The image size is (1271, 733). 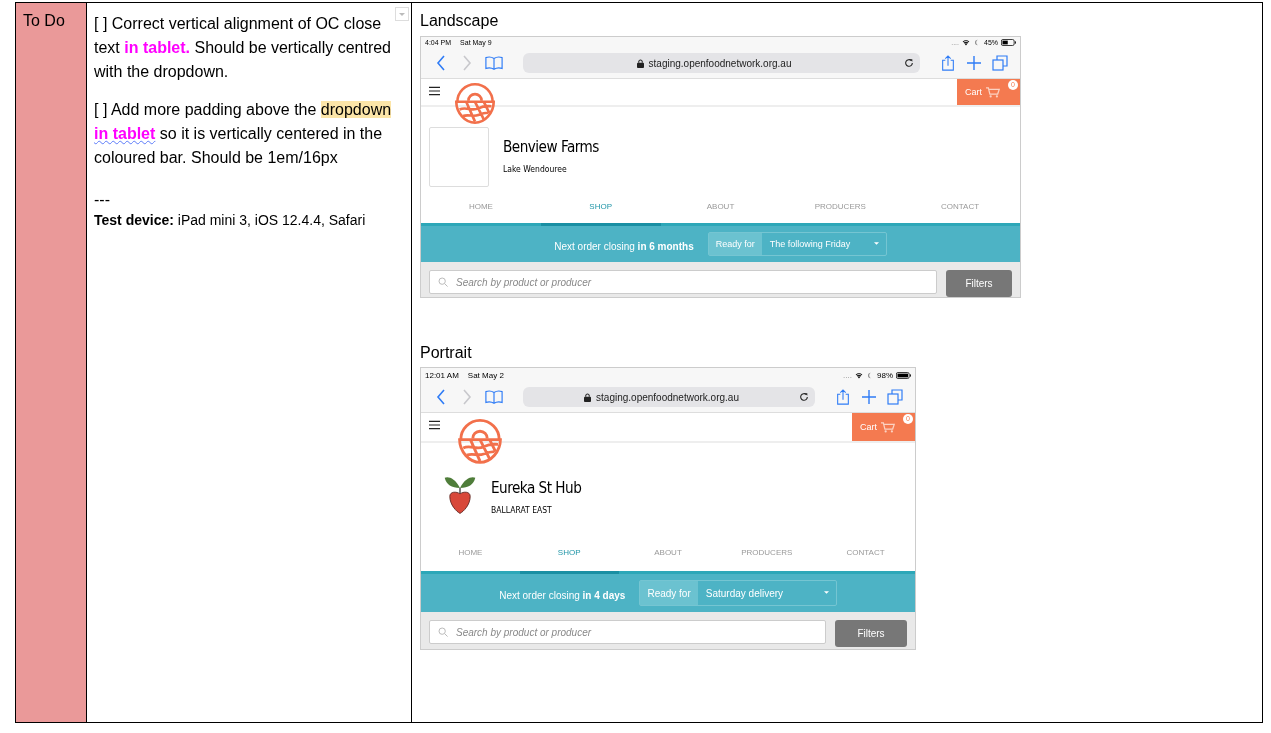 What do you see at coordinates (230, 220) in the screenshot?
I see `test-device-text: Test device: iPad mini 3, iOS 12.4.4, Safari` at bounding box center [230, 220].